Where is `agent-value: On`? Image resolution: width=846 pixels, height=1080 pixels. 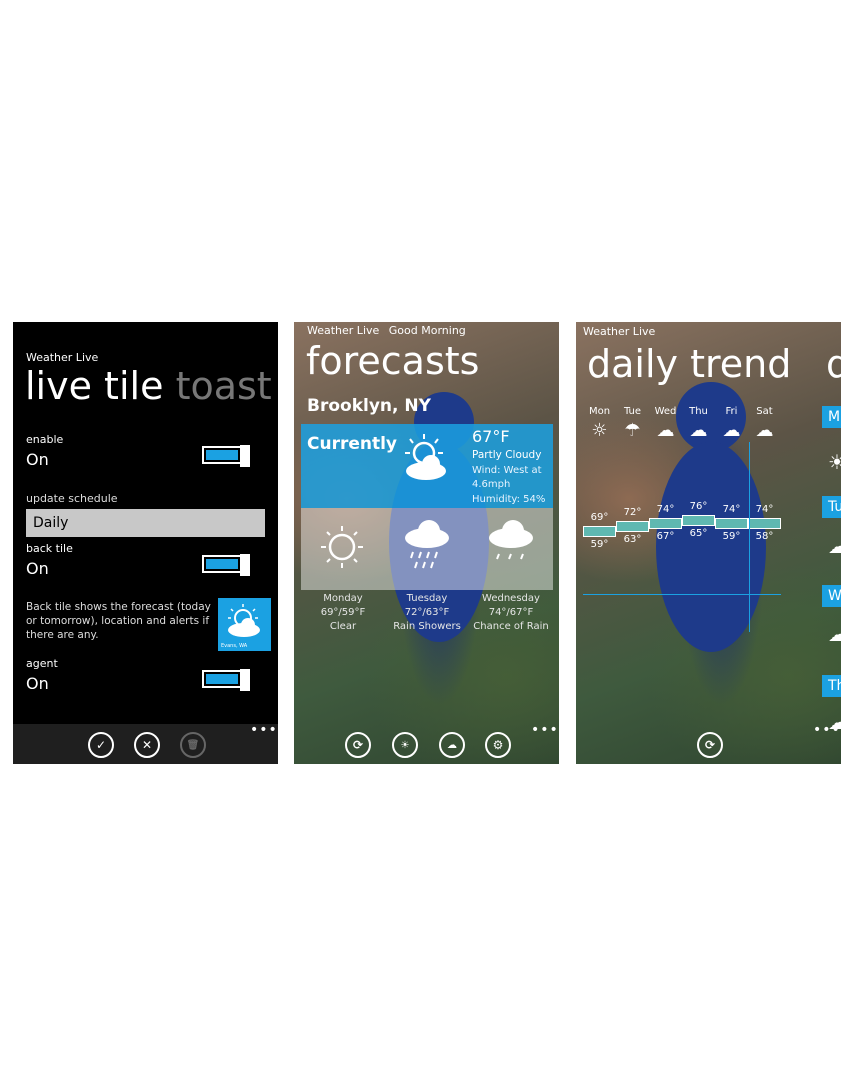
agent-value: On is located at coordinates (37, 683).